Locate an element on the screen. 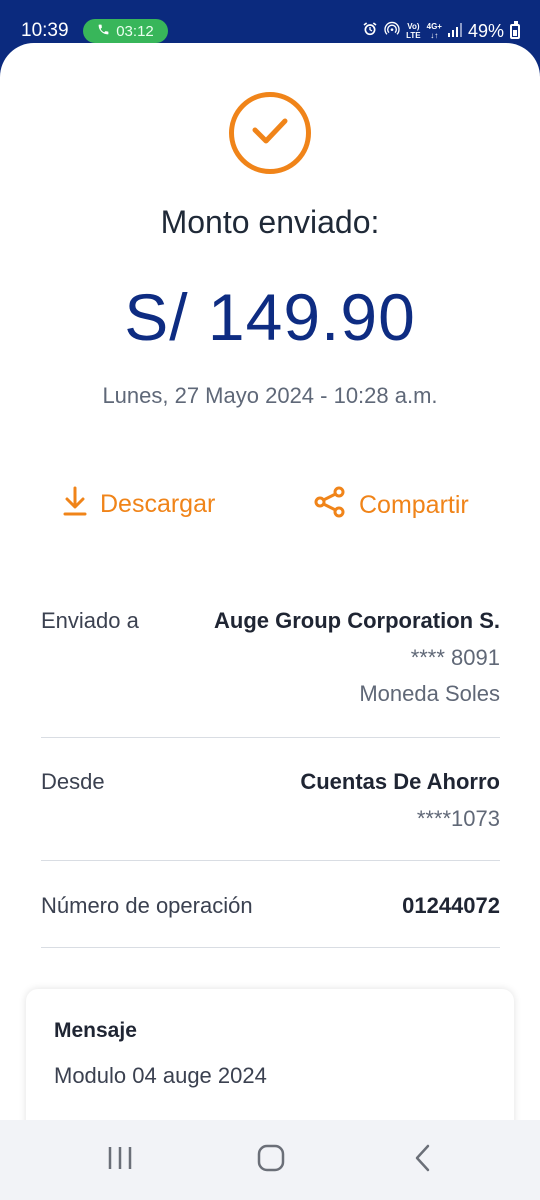 Image resolution: width=540 pixels, height=1200 pixels. call-indicator: 03:12 is located at coordinates (125, 31).